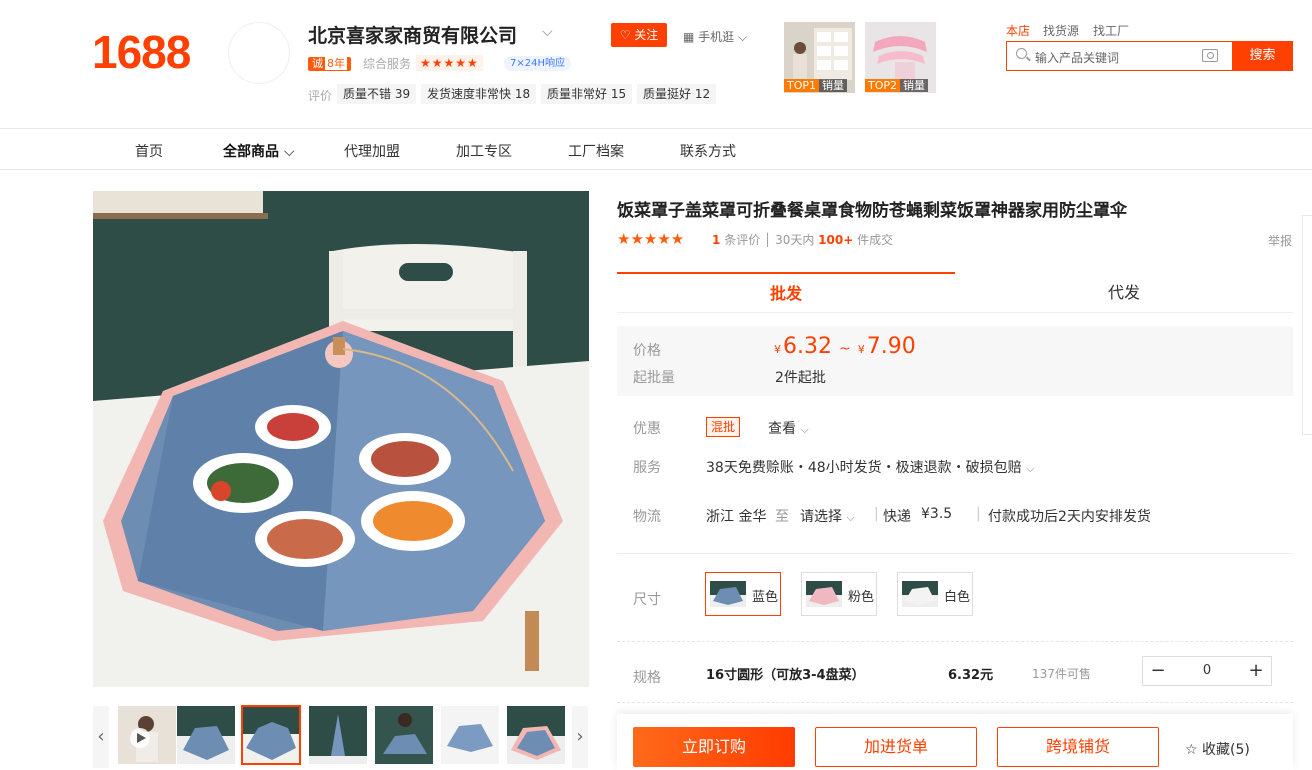  What do you see at coordinates (141, 52) in the screenshot?
I see `site-logo: 1688` at bounding box center [141, 52].